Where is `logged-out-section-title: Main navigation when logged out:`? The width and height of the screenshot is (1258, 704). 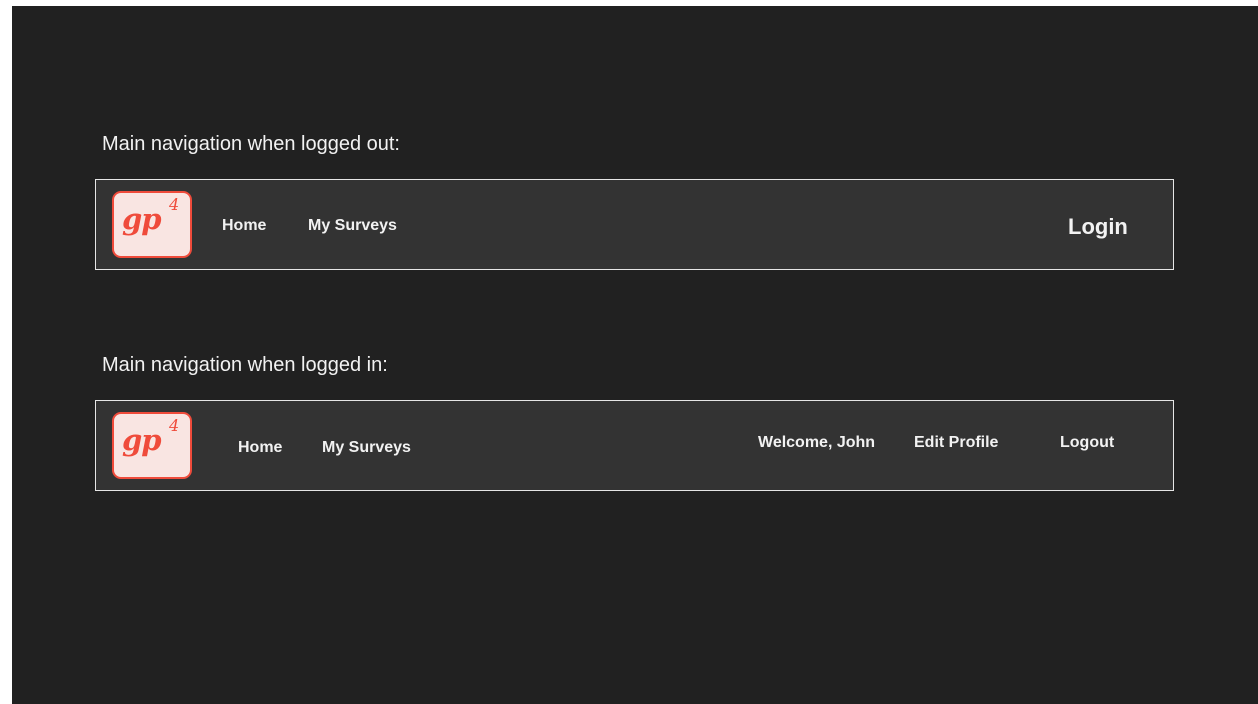
logged-out-section-title: Main navigation when logged out: is located at coordinates (251, 144).